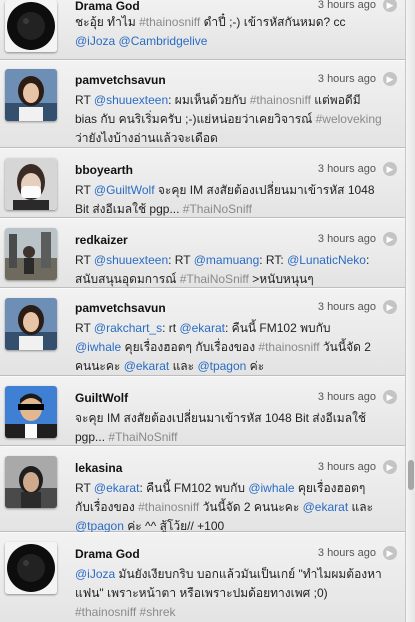  Describe the element at coordinates (174, 526) in the screenshot. I see `tweet-text-segment: ค่ะ ^^ สู้โว้ย// +100` at that location.